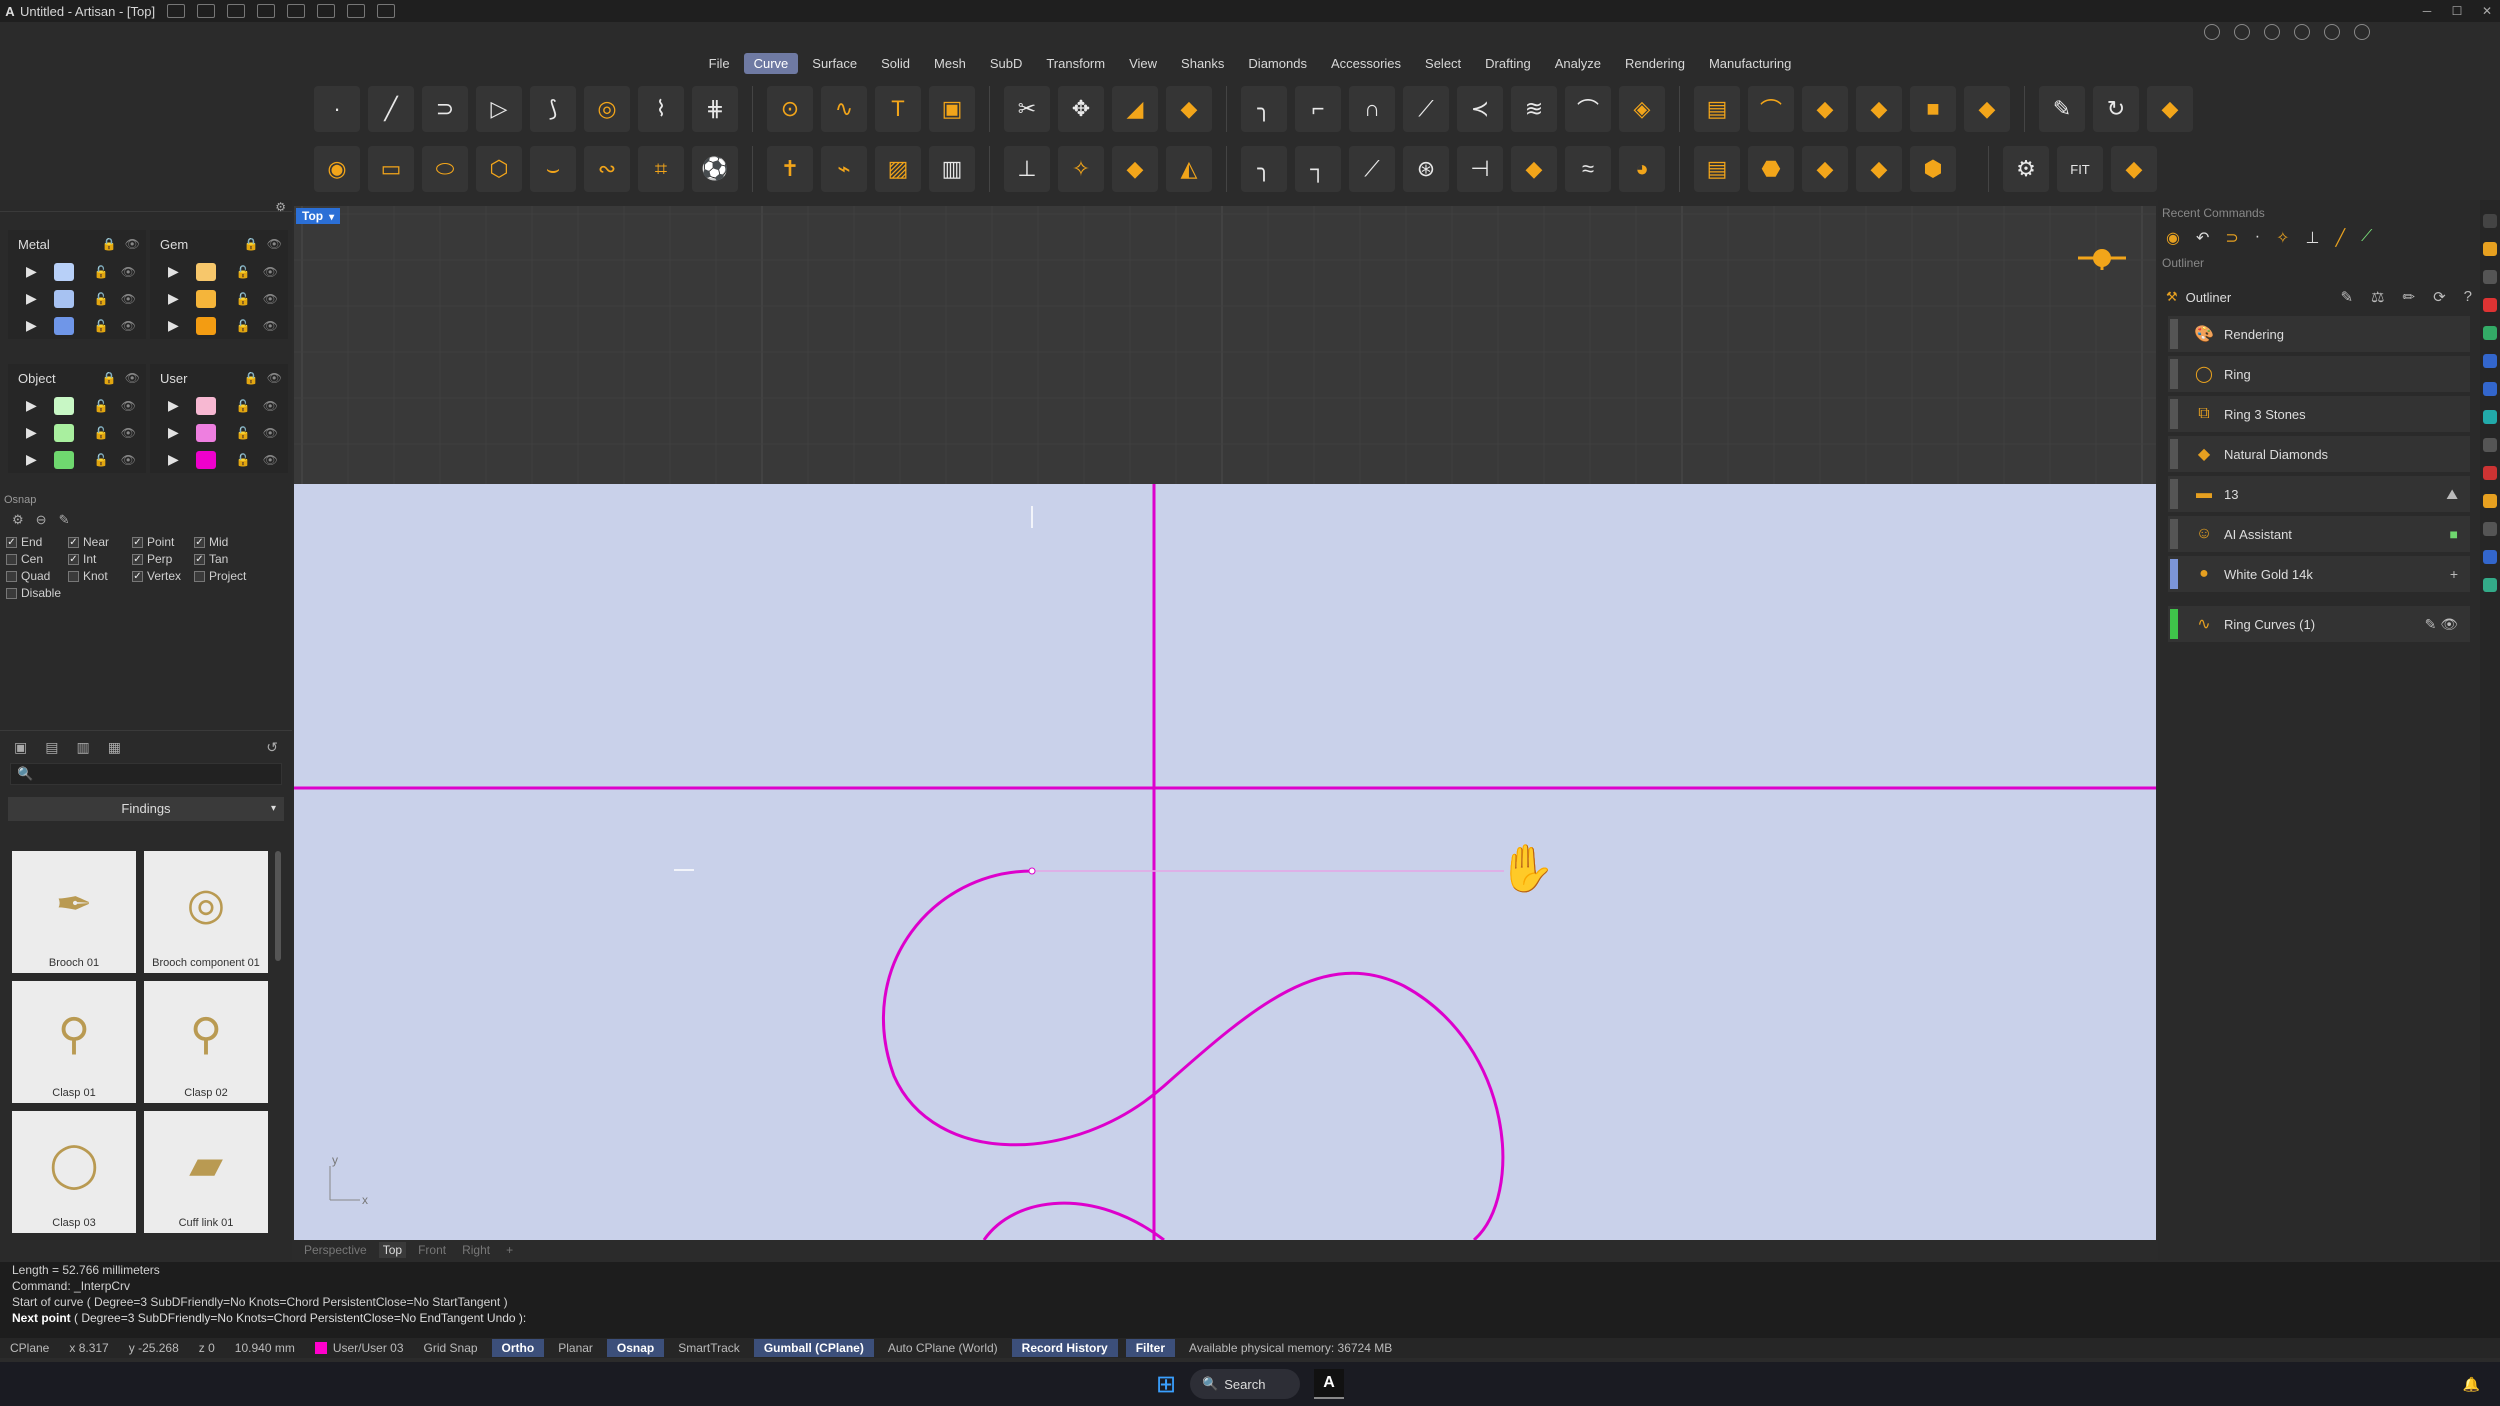  I want to click on curve-tool-icon: ⊃, so click(445, 109).